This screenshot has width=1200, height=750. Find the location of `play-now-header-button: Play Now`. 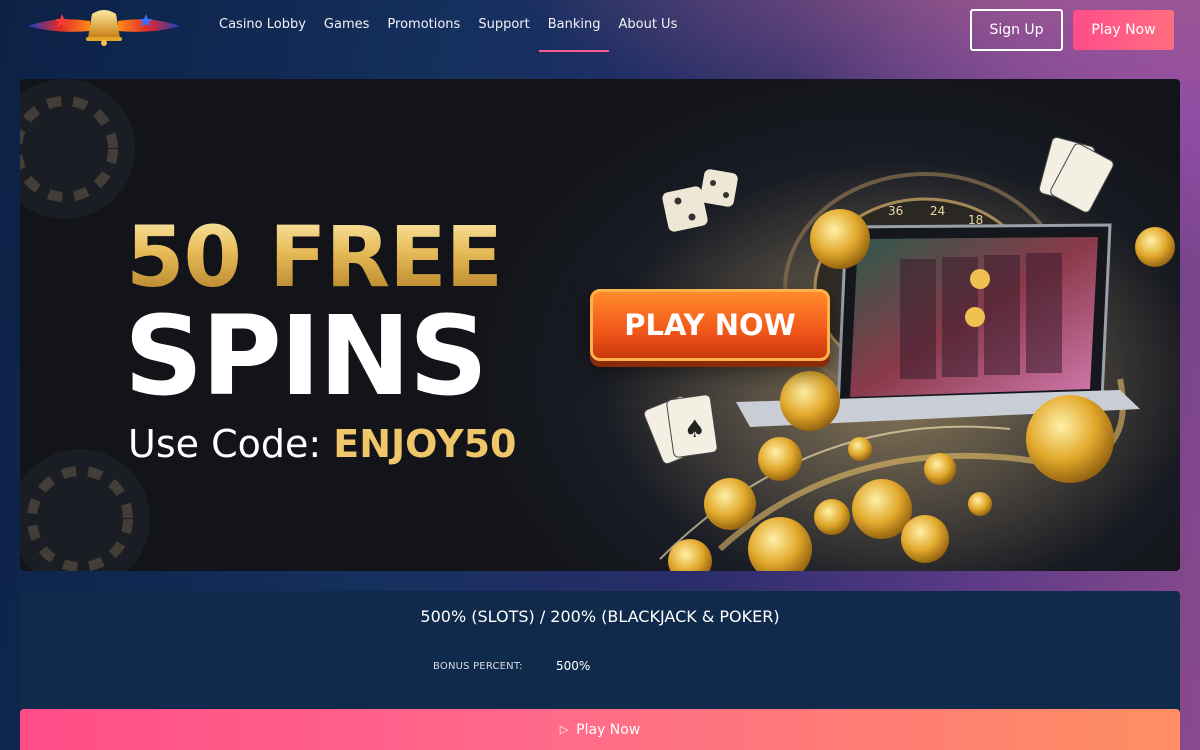

play-now-header-button: Play Now is located at coordinates (1123, 30).